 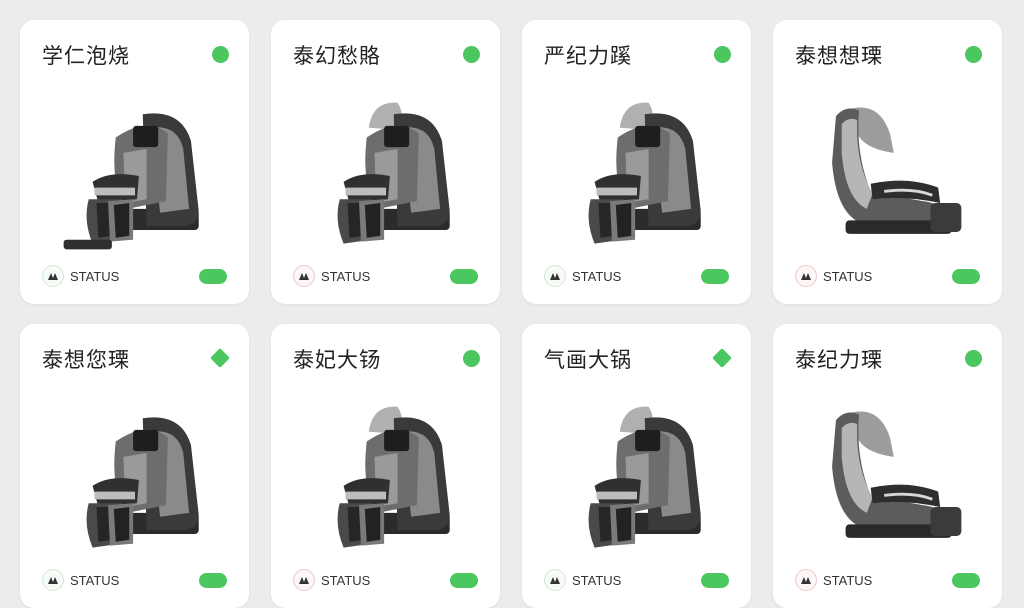 I want to click on device-title: 学仁泡烧, so click(x=86, y=56).